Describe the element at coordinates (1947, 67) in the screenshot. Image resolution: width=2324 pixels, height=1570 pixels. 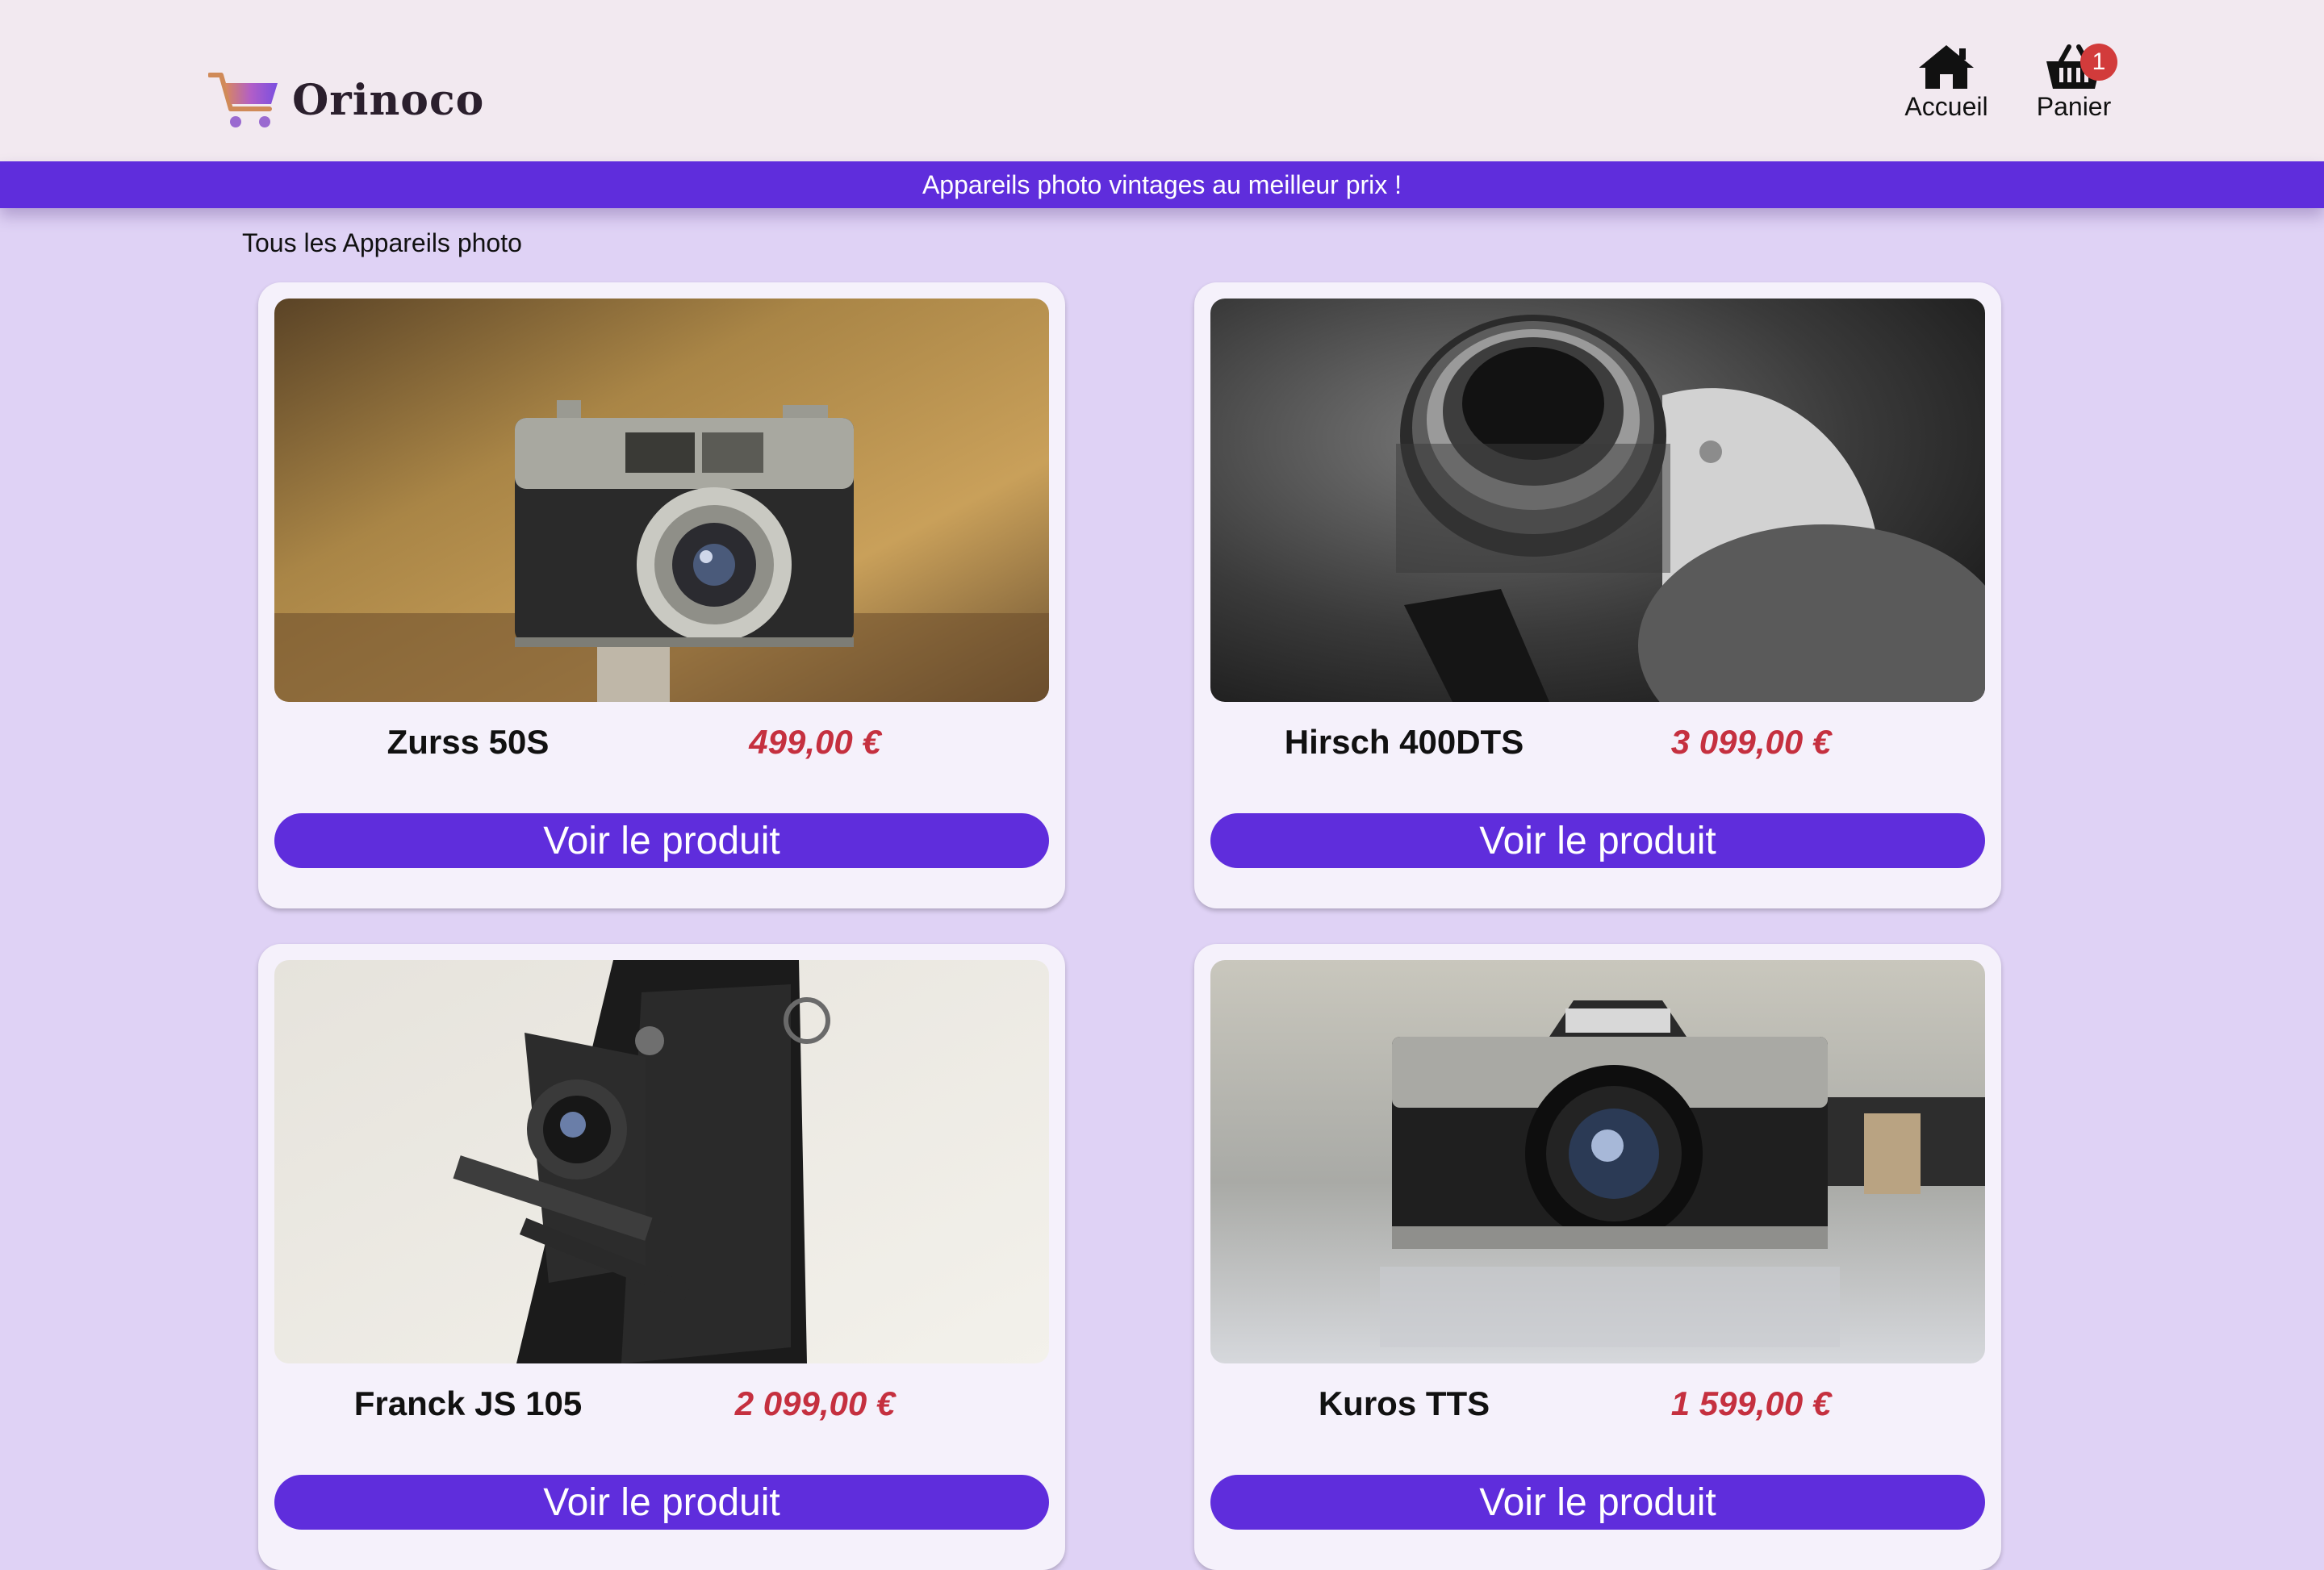
I see `home-icon` at that location.